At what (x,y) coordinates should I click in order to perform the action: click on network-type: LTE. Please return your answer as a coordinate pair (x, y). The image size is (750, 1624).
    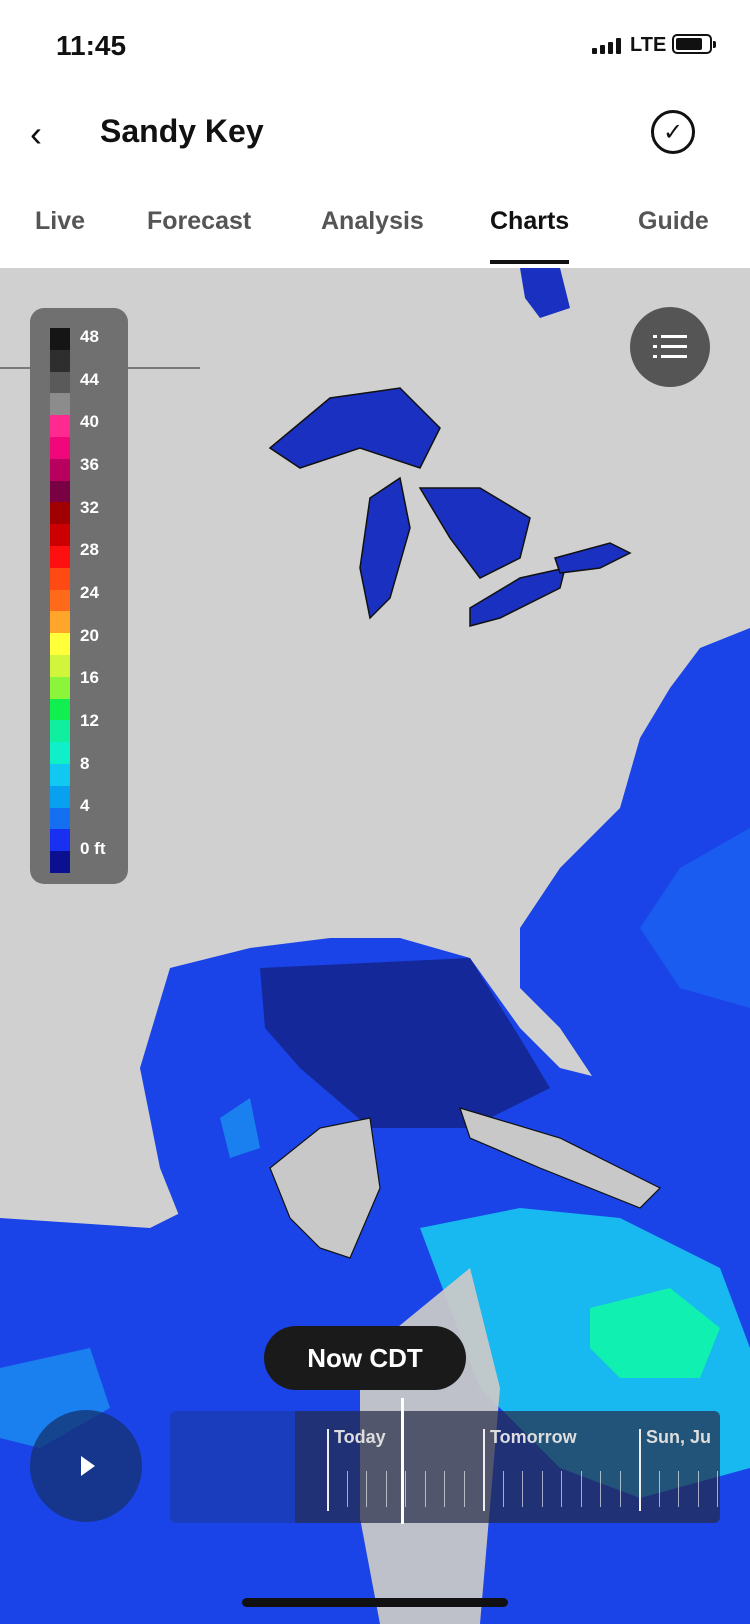
    Looking at the image, I should click on (648, 45).